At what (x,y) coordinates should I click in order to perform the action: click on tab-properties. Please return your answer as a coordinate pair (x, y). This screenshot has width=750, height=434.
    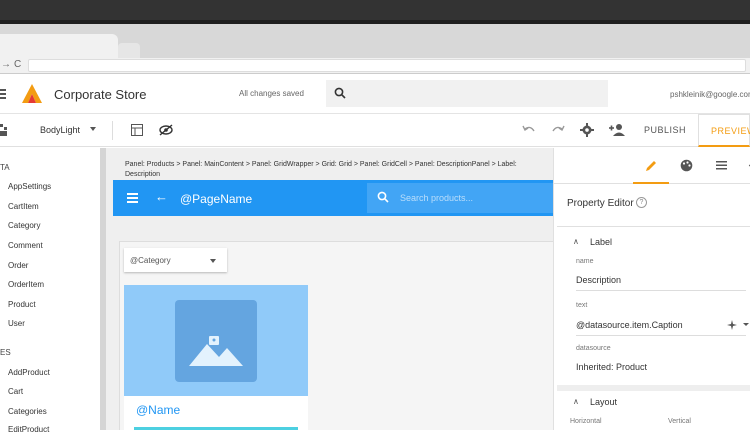
    Looking at the image, I should click on (651, 166).